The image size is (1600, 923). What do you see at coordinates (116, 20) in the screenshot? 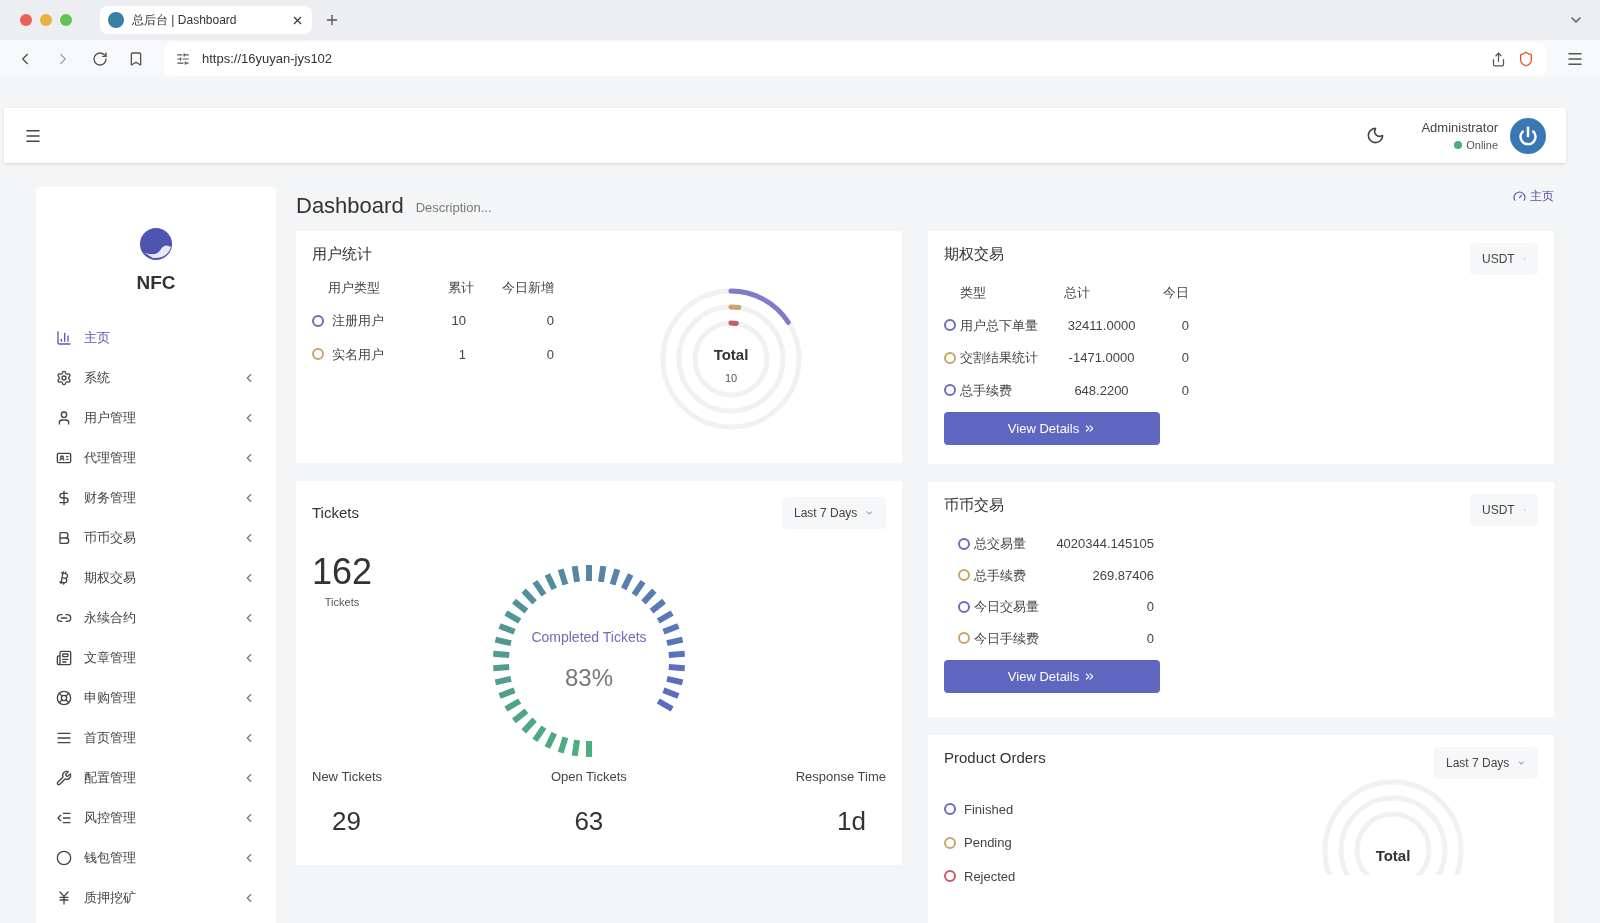
I see `site-icon` at bounding box center [116, 20].